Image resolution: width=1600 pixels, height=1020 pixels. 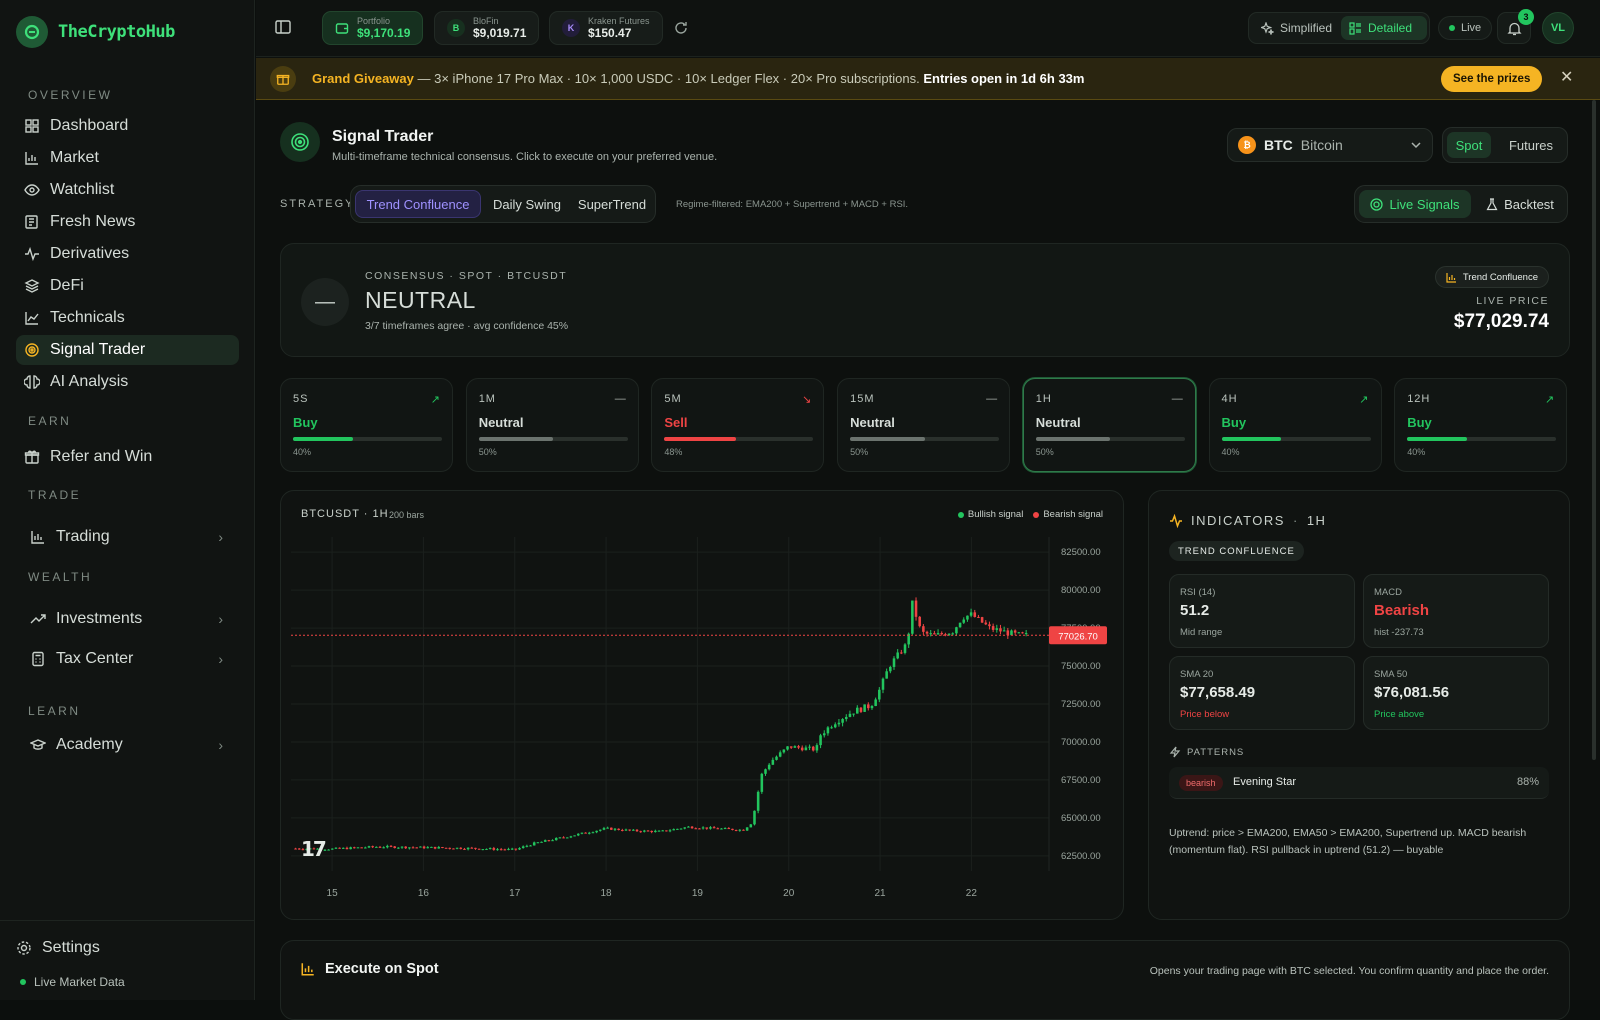 What do you see at coordinates (374, 21) in the screenshot?
I see `portfolio-label: Portfolio` at bounding box center [374, 21].